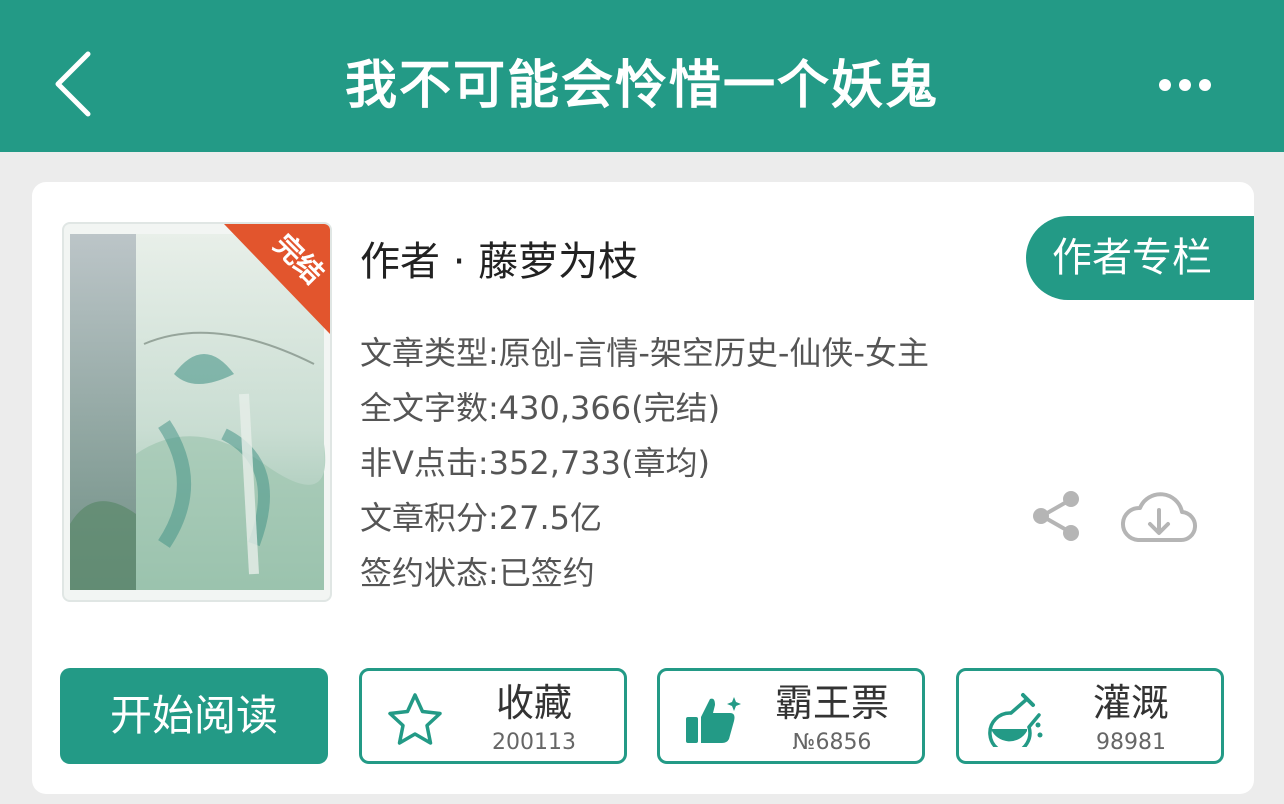  What do you see at coordinates (534, 742) in the screenshot?
I see `favorite-count: 200113` at bounding box center [534, 742].